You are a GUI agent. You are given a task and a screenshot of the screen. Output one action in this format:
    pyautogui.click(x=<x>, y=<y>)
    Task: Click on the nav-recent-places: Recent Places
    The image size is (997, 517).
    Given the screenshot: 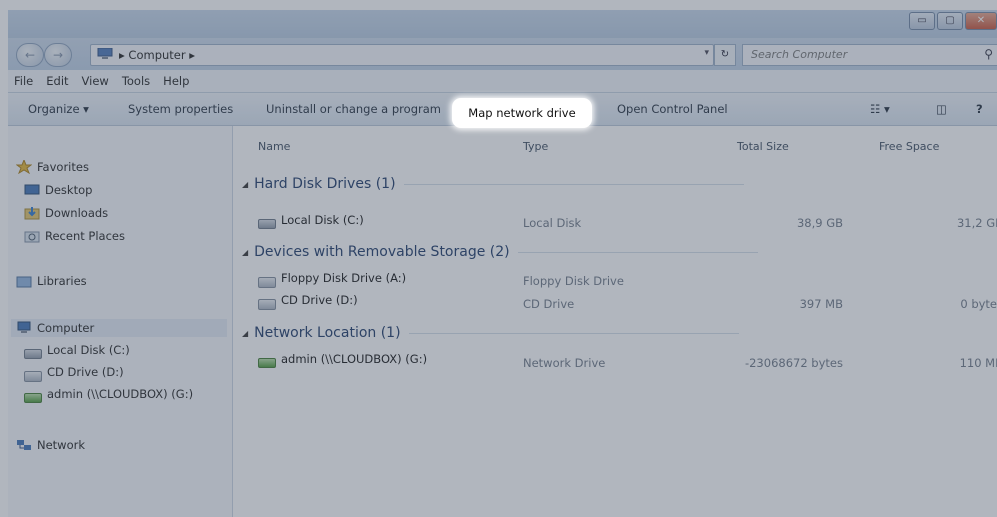 What is the action you would take?
    pyautogui.click(x=74, y=236)
    